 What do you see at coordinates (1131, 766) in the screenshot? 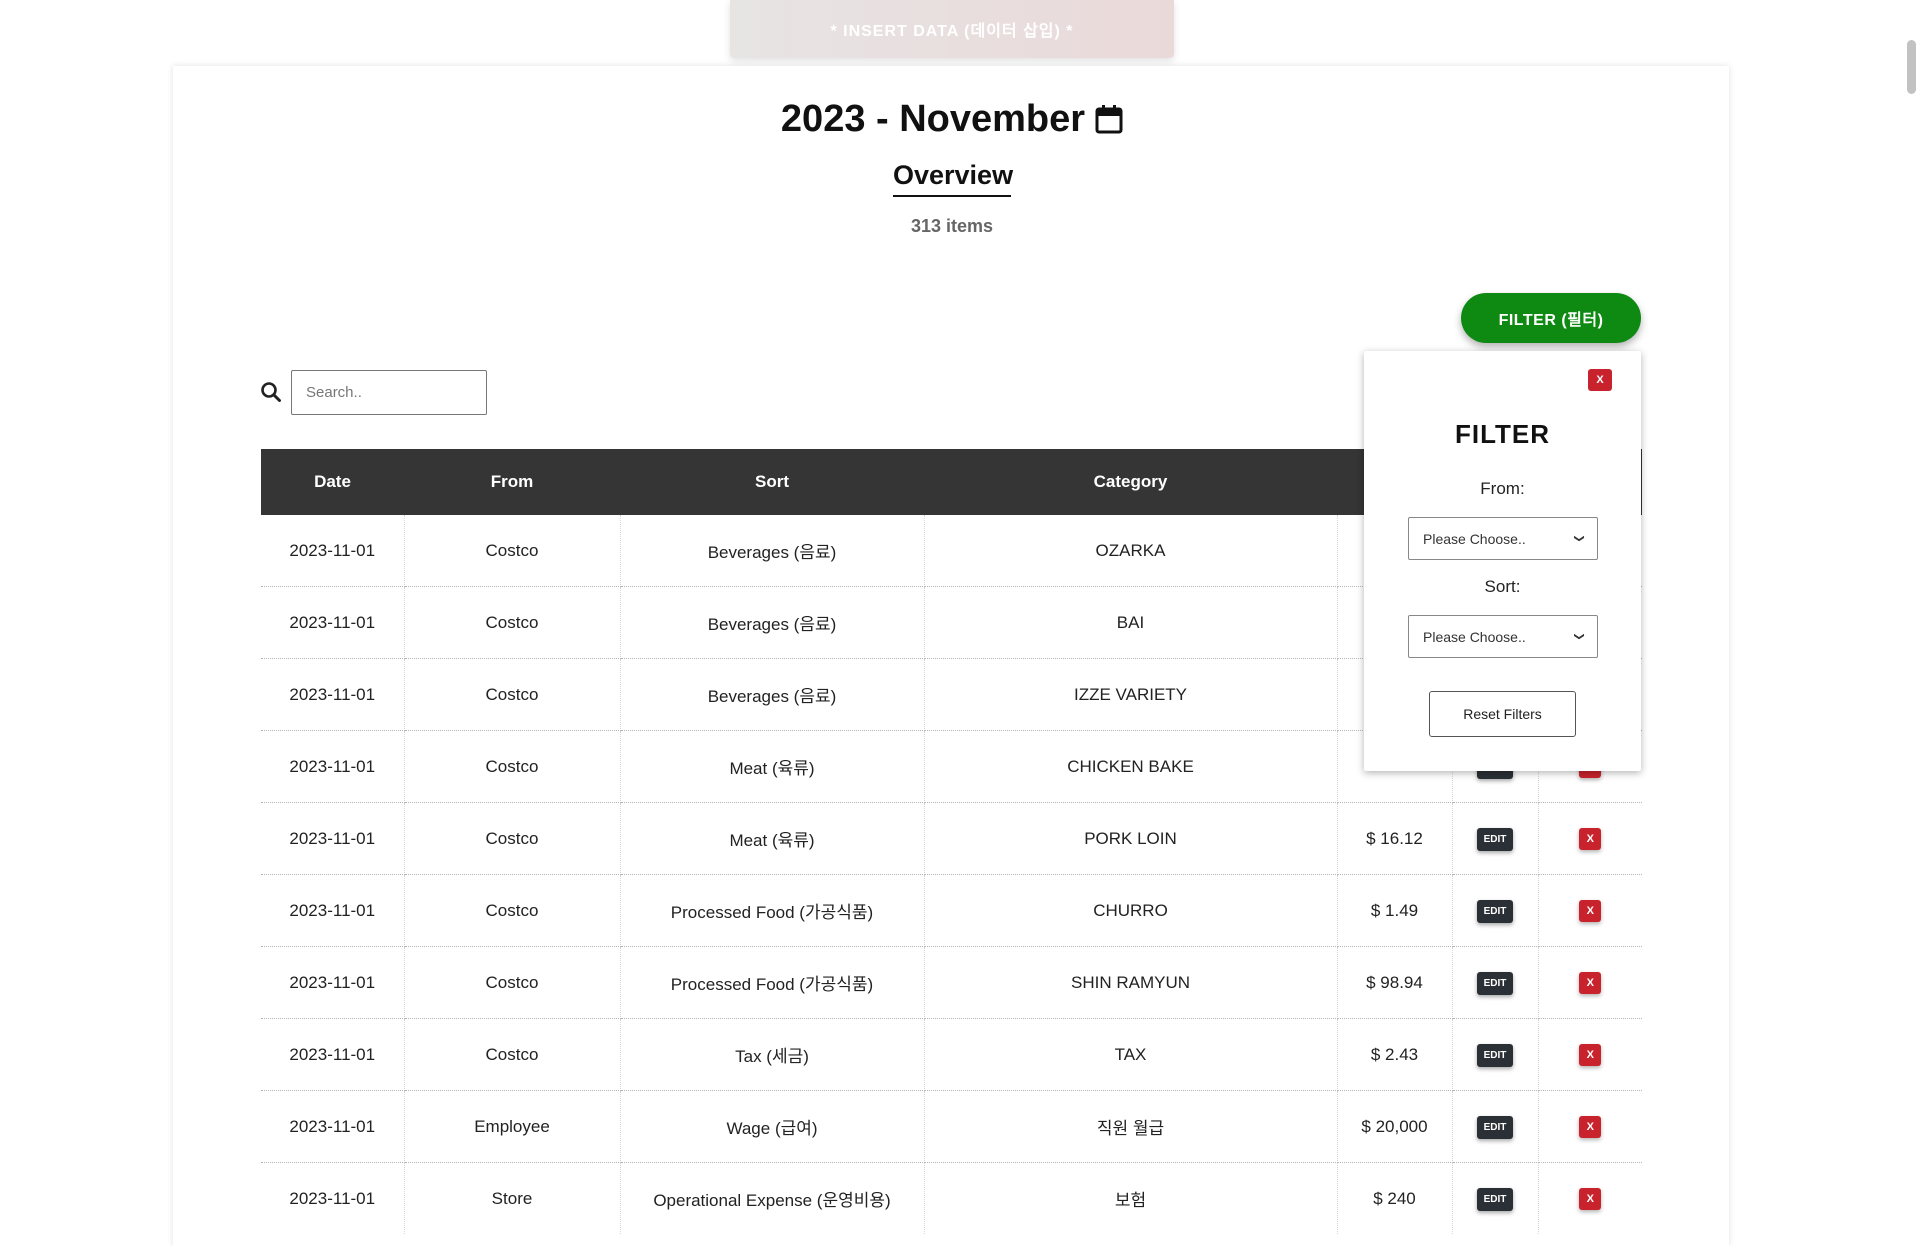
I see `cell-category: CHICKEN BAKE` at bounding box center [1131, 766].